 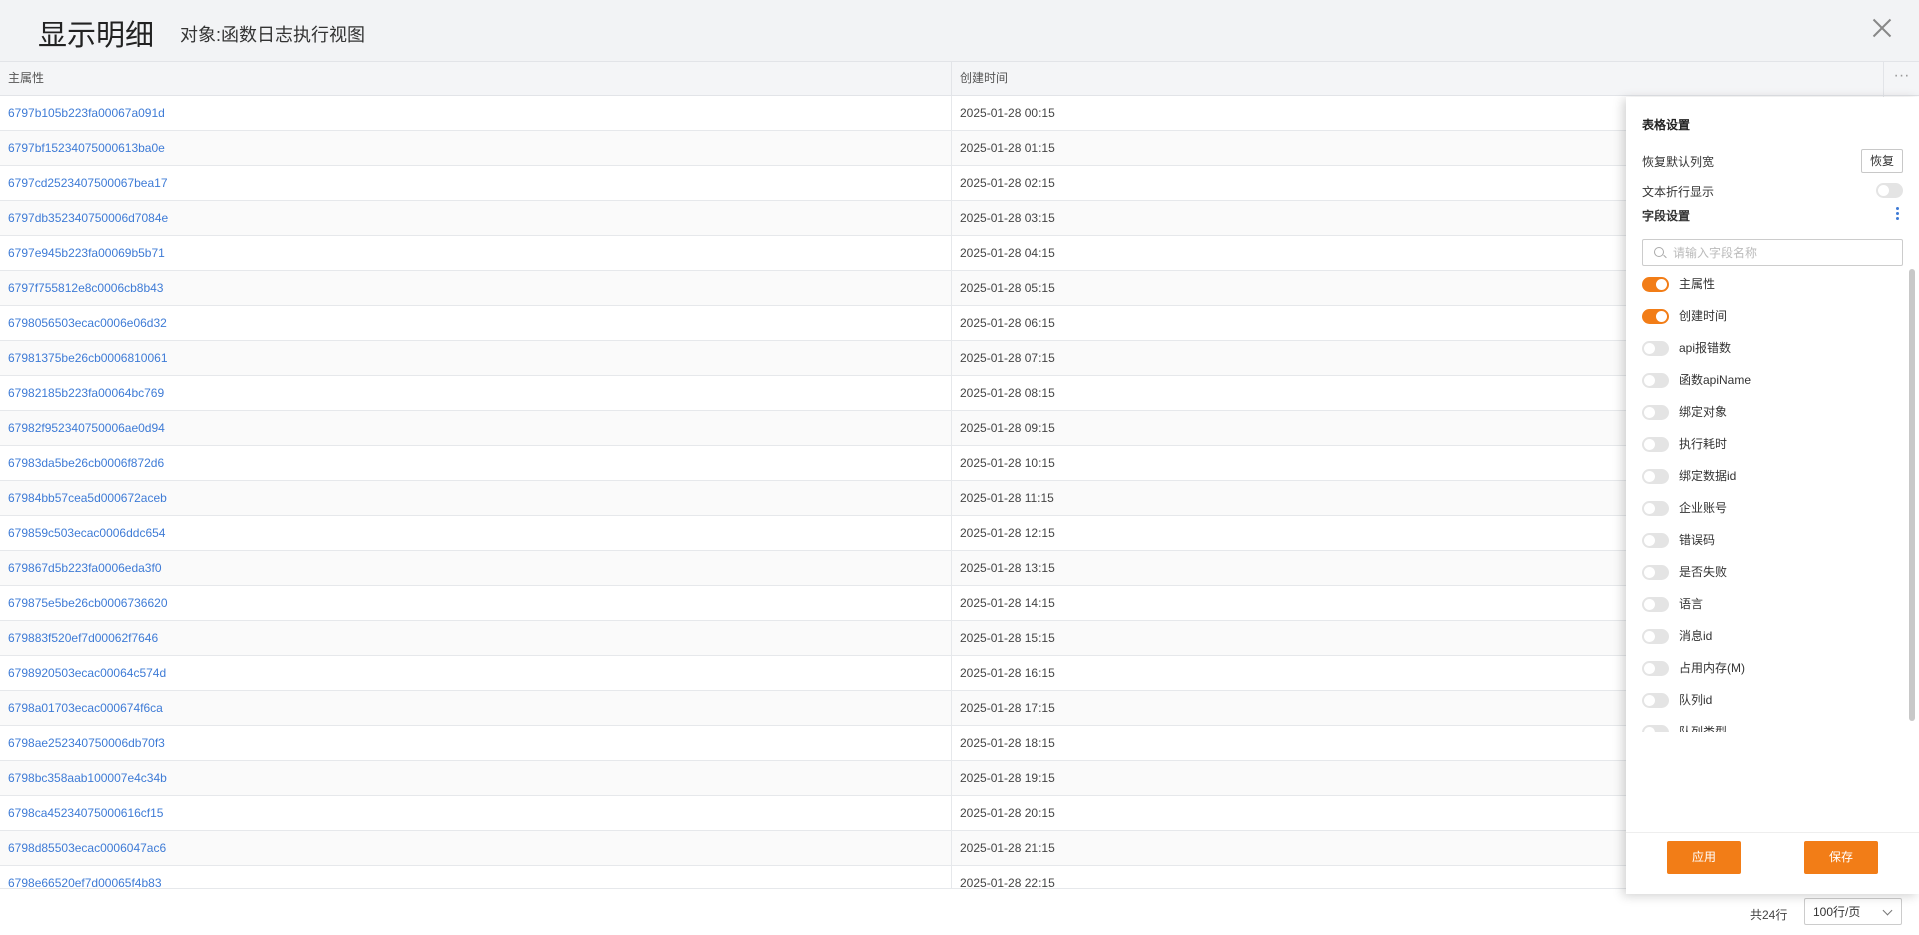 What do you see at coordinates (1767, 635) in the screenshot?
I see `field-item: 消息id` at bounding box center [1767, 635].